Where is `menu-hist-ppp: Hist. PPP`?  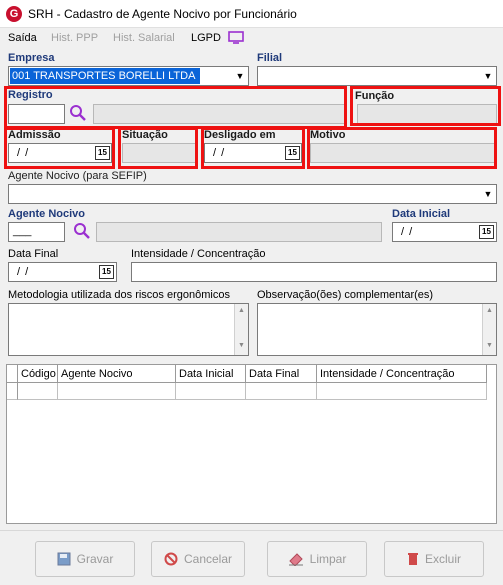
menu-hist-ppp: Hist. PPP is located at coordinates (74, 38).